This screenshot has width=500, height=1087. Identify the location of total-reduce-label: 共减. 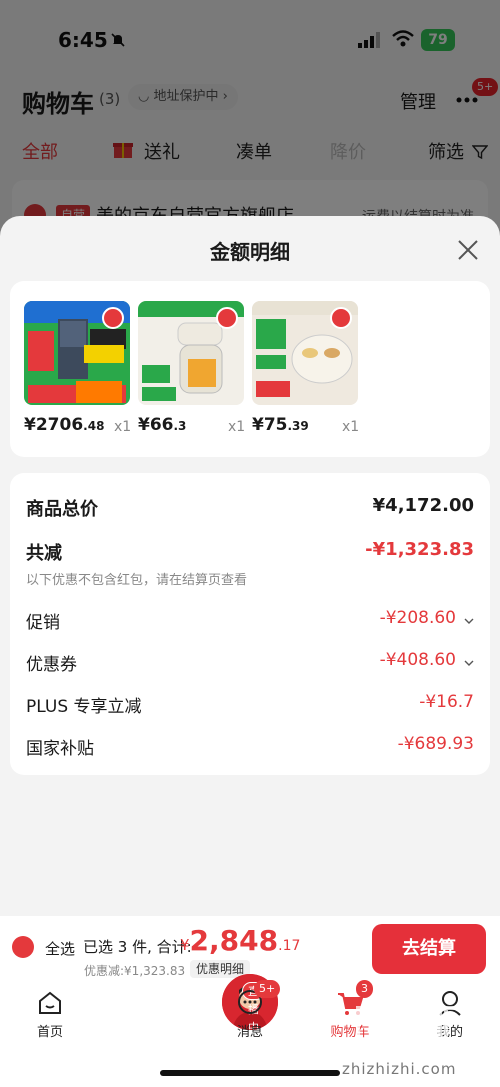
(44, 553).